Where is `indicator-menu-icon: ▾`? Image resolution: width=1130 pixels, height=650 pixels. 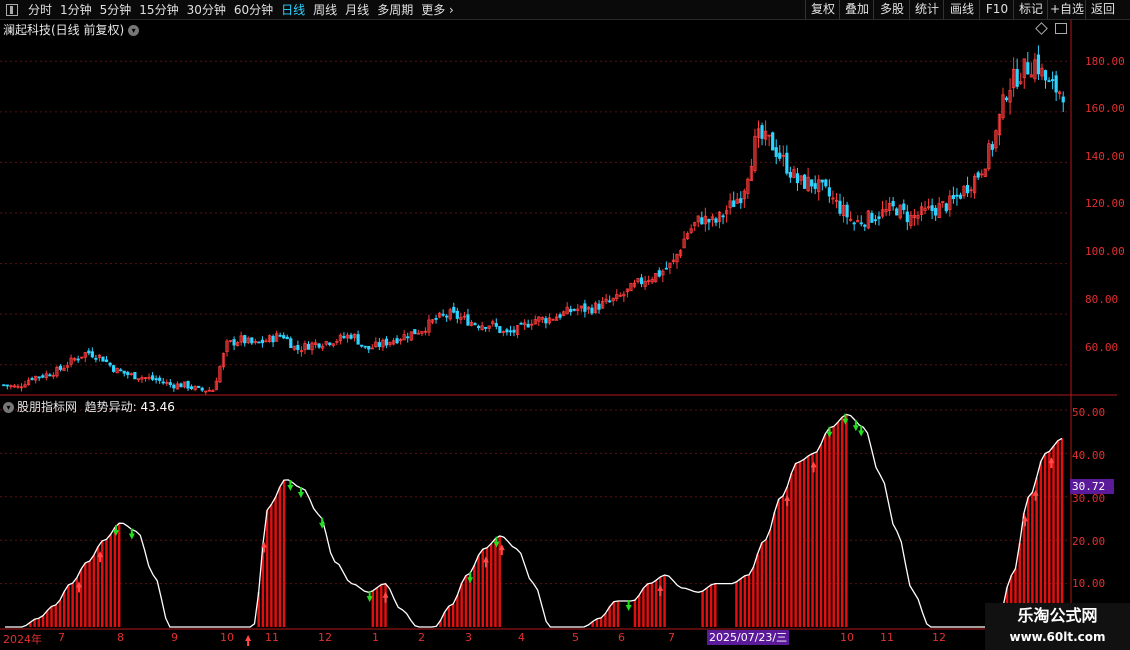
indicator-menu-icon: ▾ is located at coordinates (8, 407).